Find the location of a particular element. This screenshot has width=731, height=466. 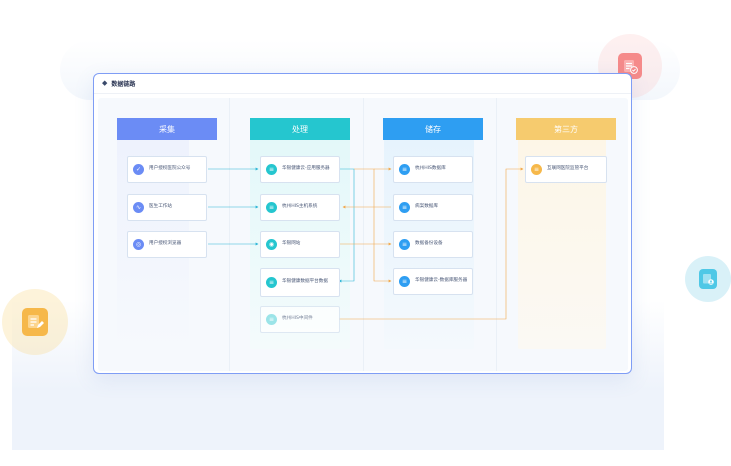

node-his-host: ≡ 杭州HIS主机系统 is located at coordinates (300, 207).